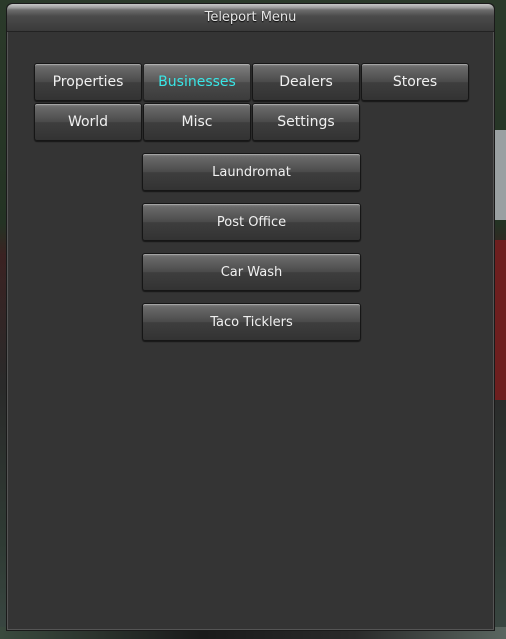  What do you see at coordinates (197, 82) in the screenshot?
I see `tab-businesses: Businesses` at bounding box center [197, 82].